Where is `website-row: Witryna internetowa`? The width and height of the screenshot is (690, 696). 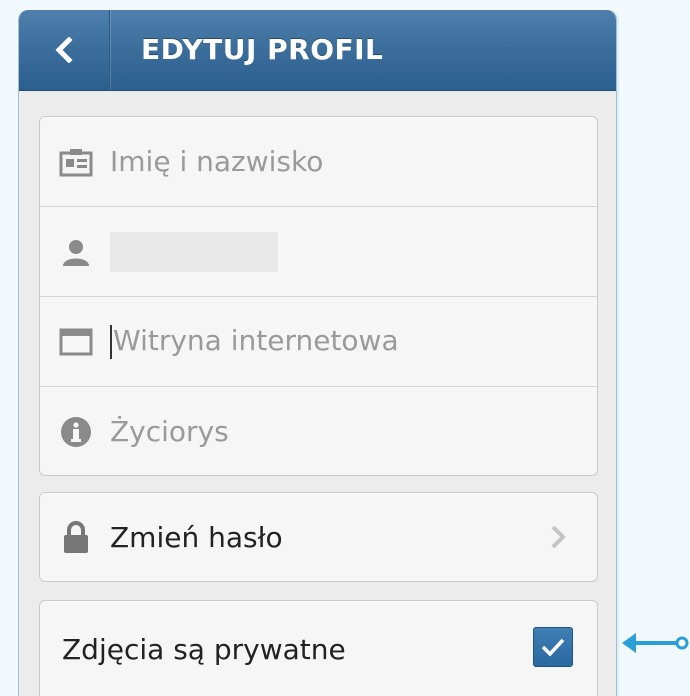
website-row: Witryna internetowa is located at coordinates (318, 342).